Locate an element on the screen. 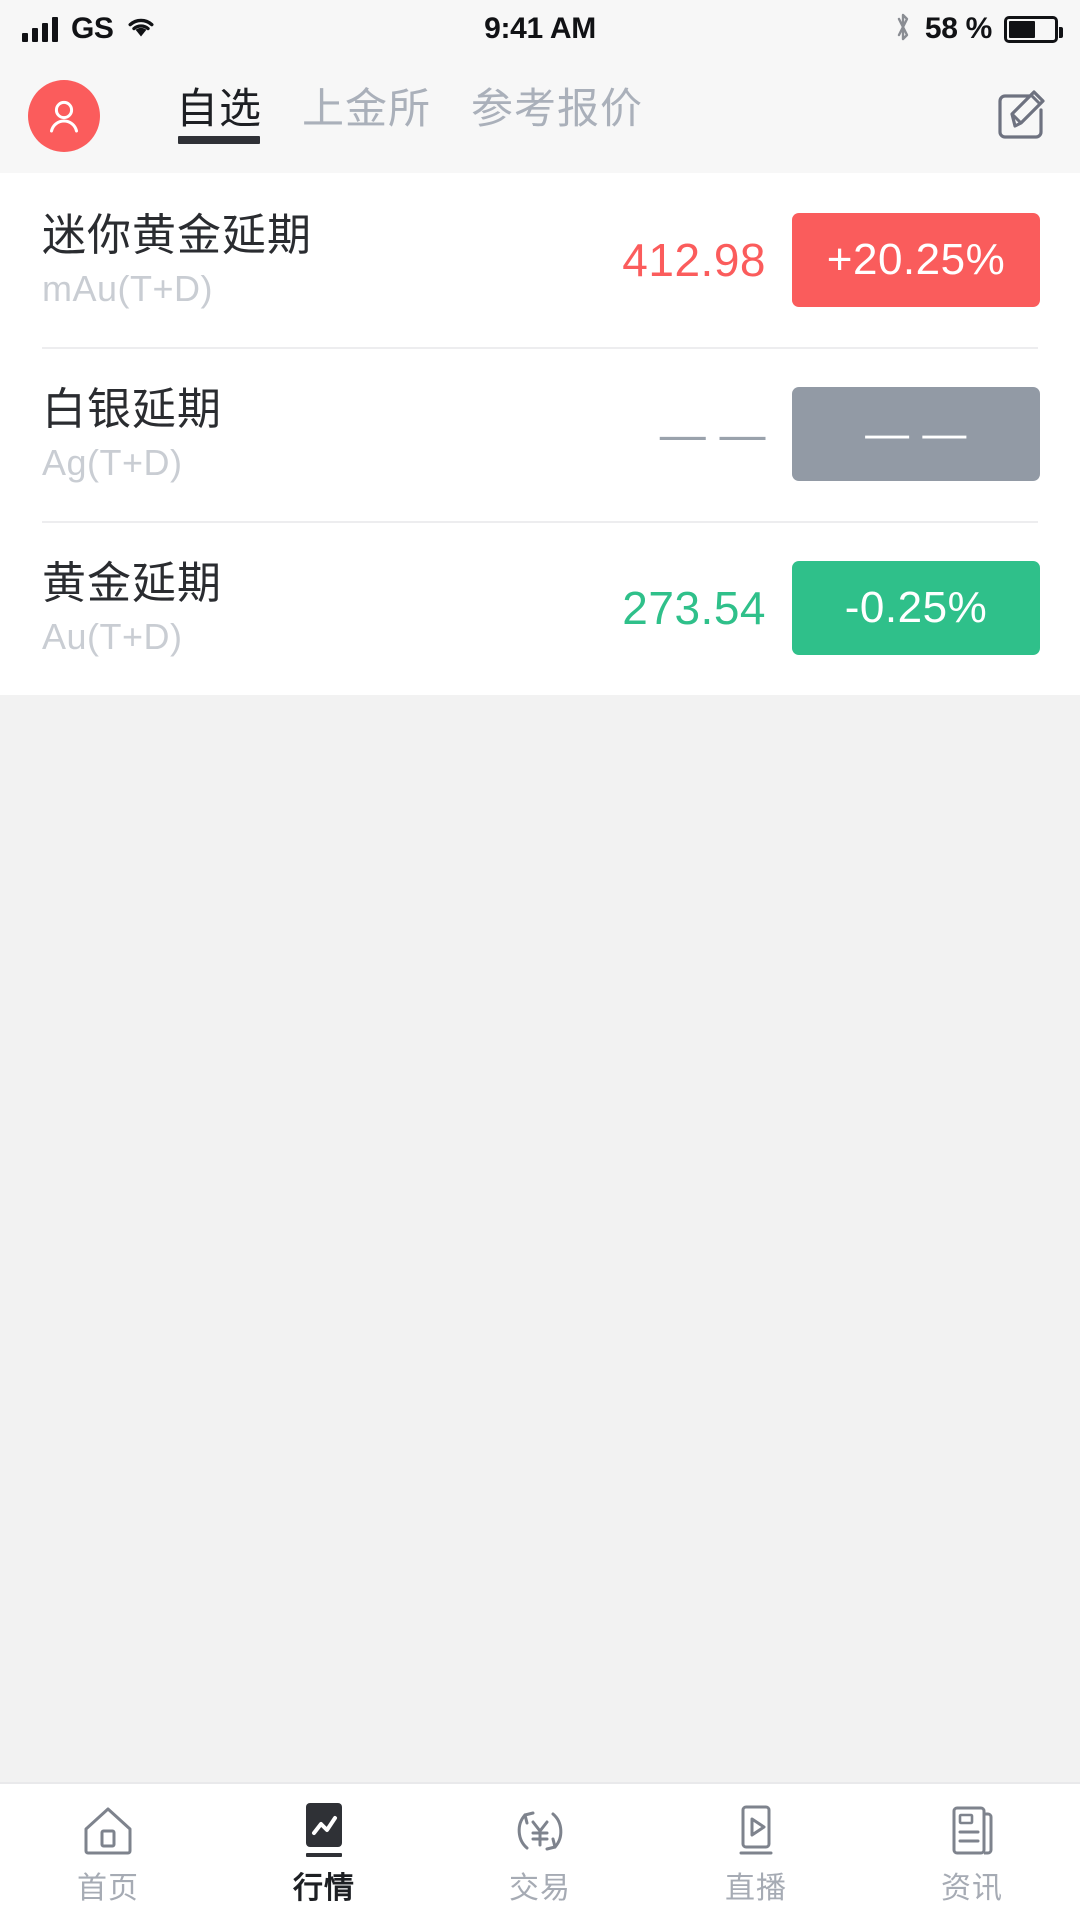 The image size is (1080, 1920). tab-live: 直播 is located at coordinates (756, 1852).